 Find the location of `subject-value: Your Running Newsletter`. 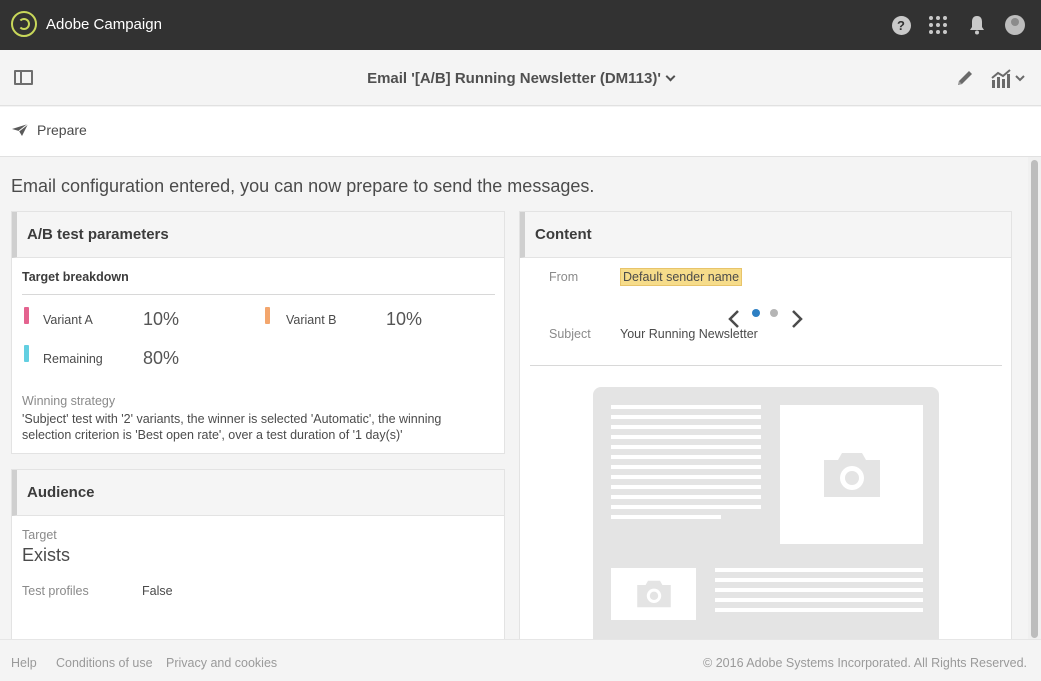

subject-value: Your Running Newsletter is located at coordinates (689, 334).